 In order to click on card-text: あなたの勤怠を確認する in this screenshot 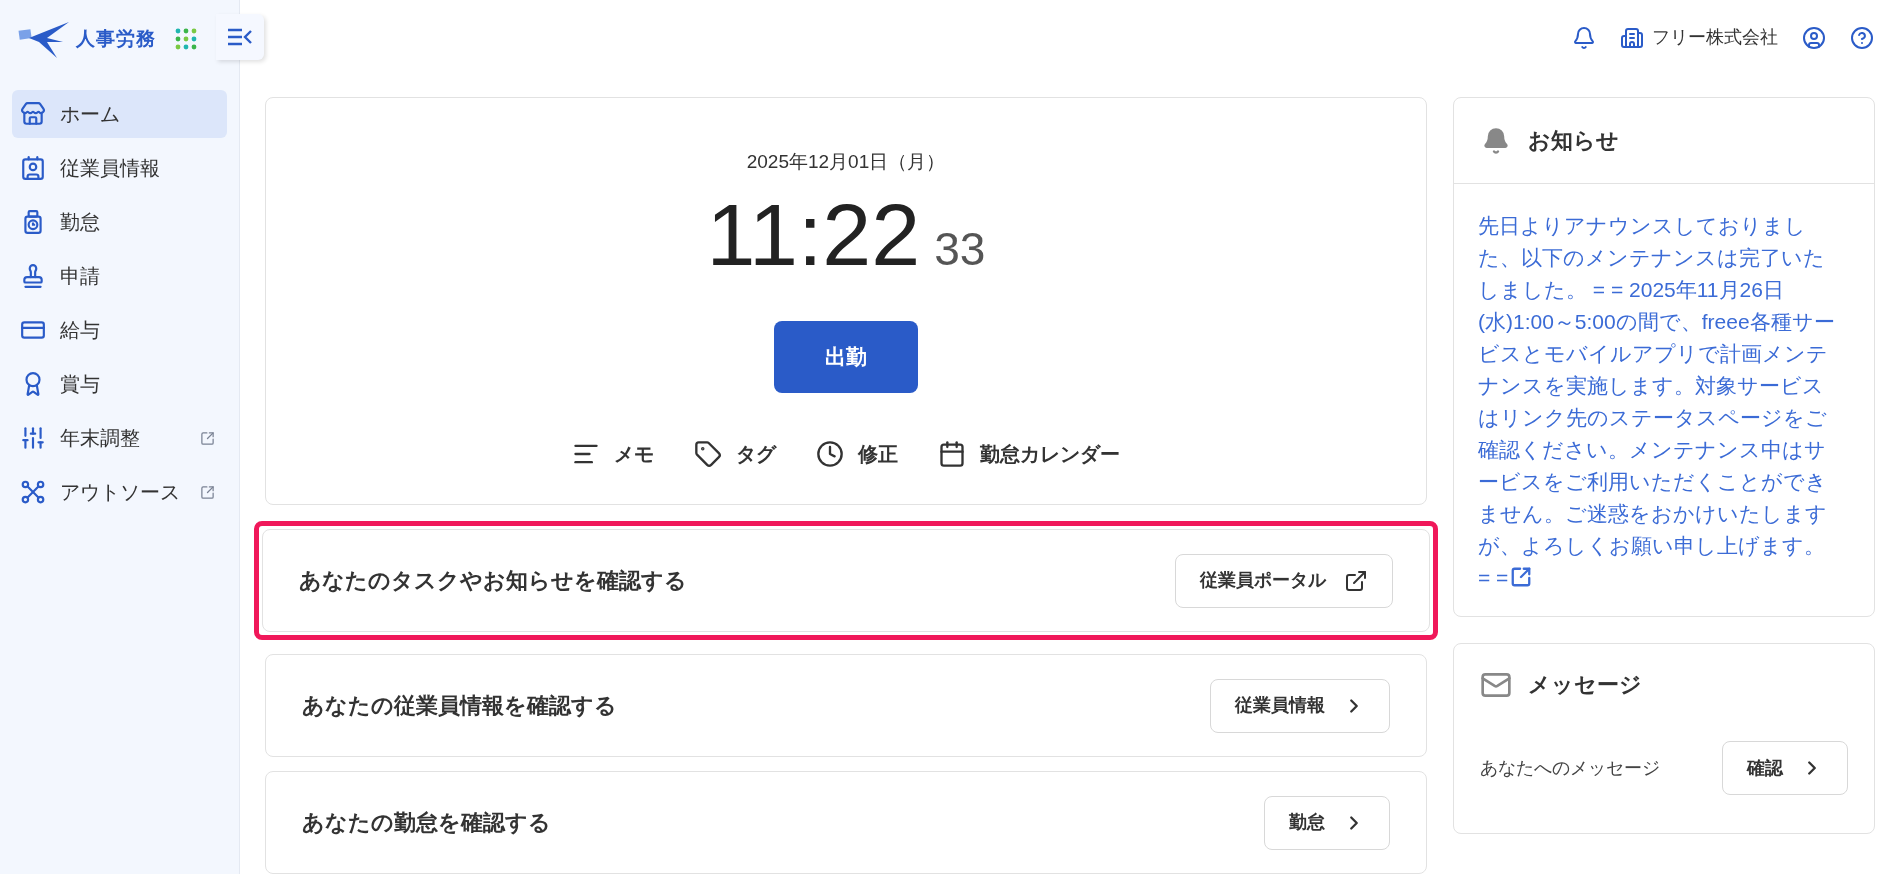, I will do `click(426, 823)`.